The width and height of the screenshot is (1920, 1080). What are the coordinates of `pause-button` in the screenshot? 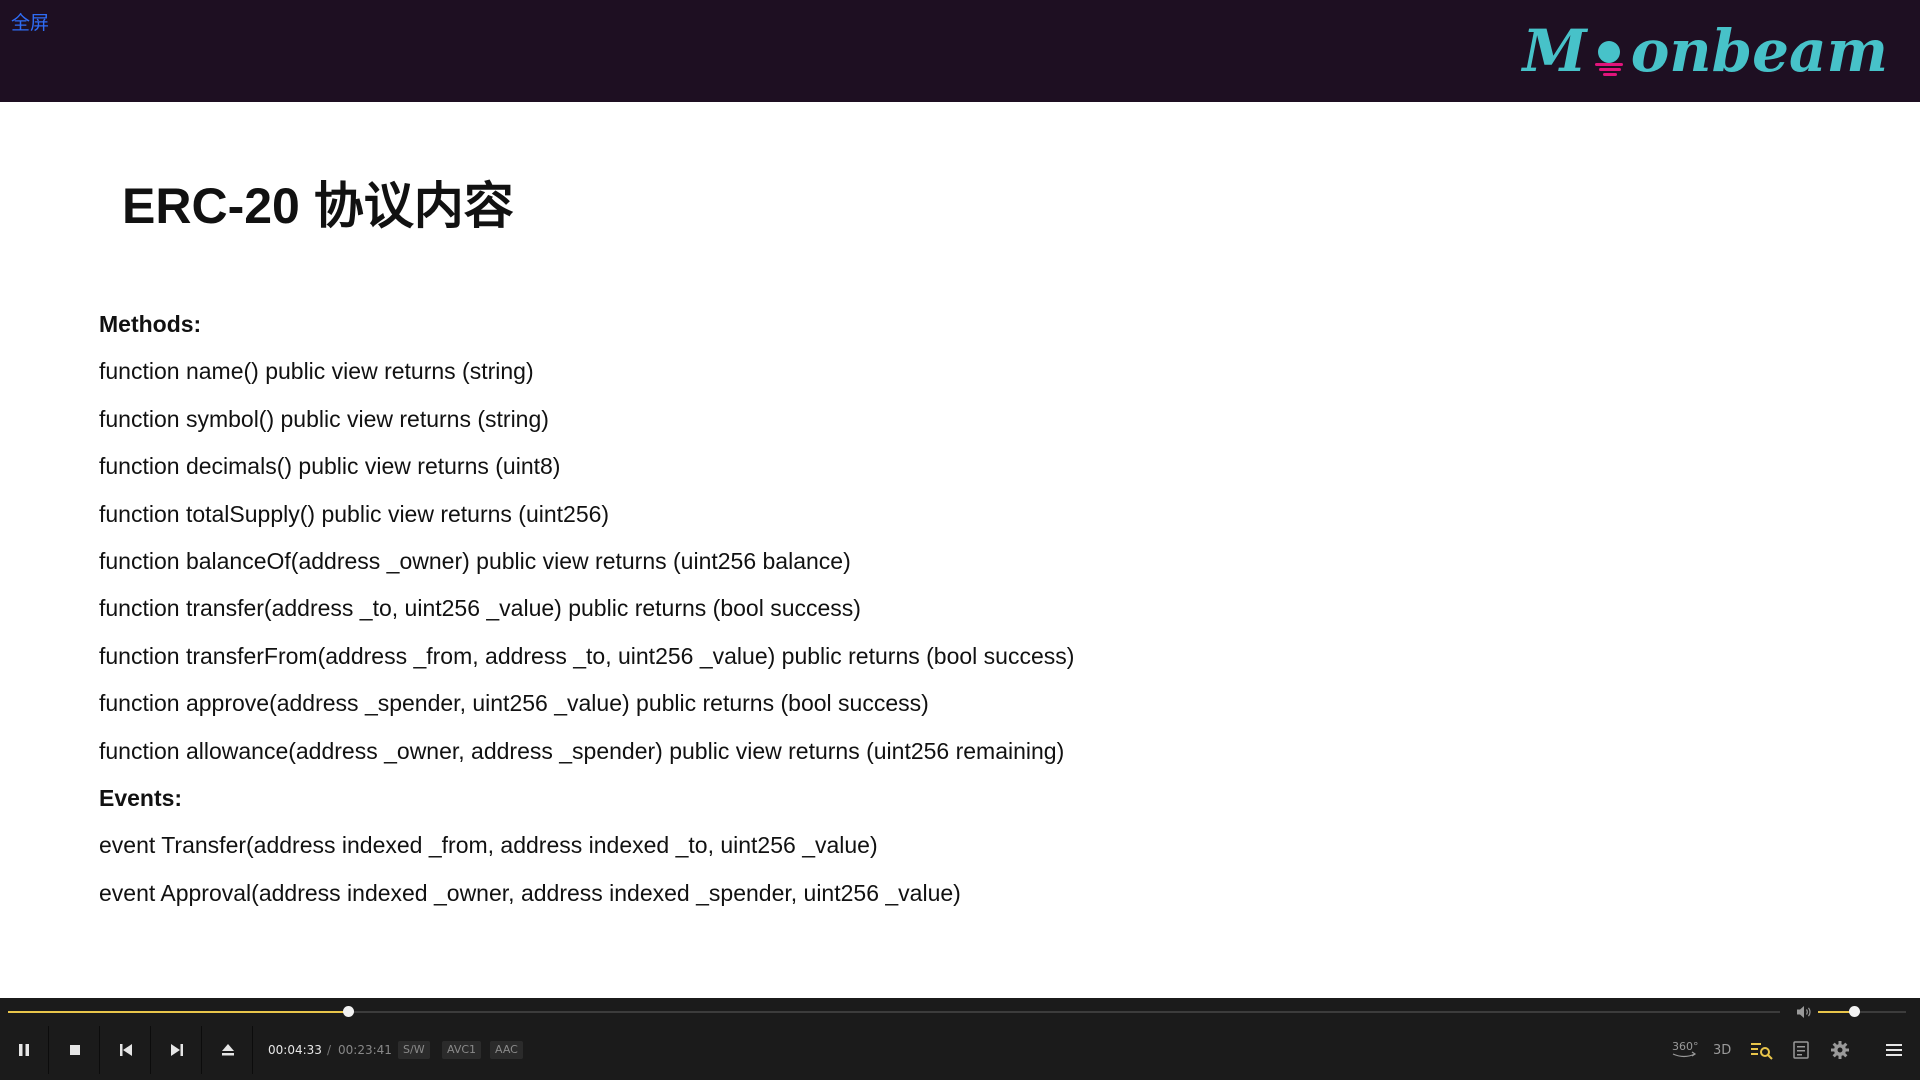 It's located at (24, 1050).